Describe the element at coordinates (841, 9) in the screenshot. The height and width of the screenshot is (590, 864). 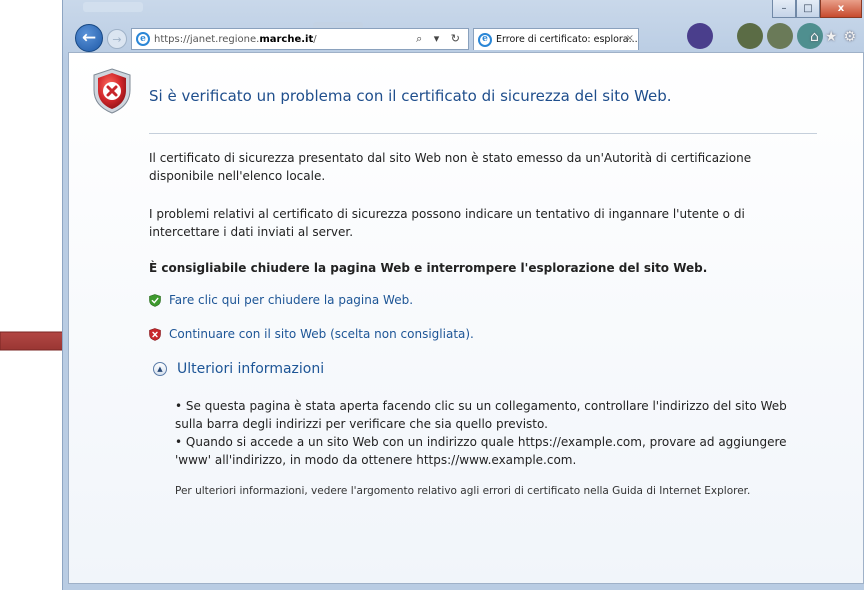
I see `close-window-button: x` at that location.